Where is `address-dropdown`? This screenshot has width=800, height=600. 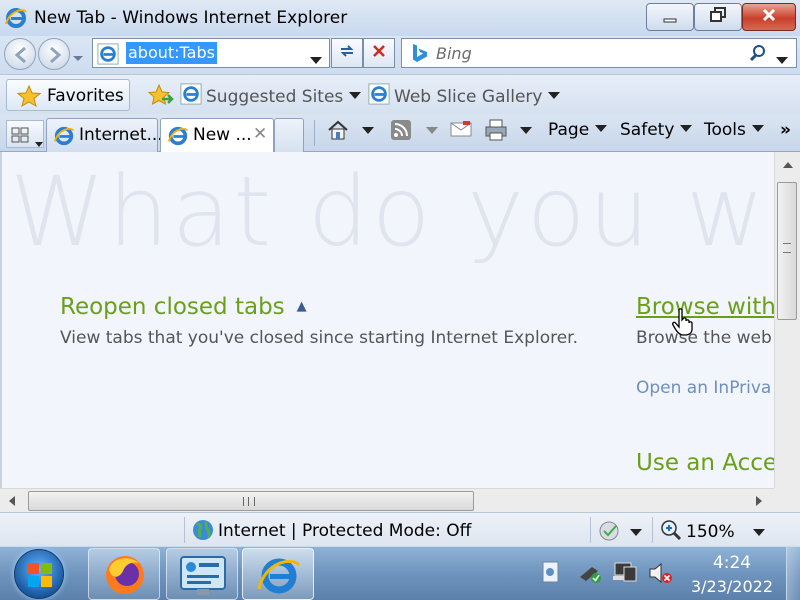
address-dropdown is located at coordinates (316, 59).